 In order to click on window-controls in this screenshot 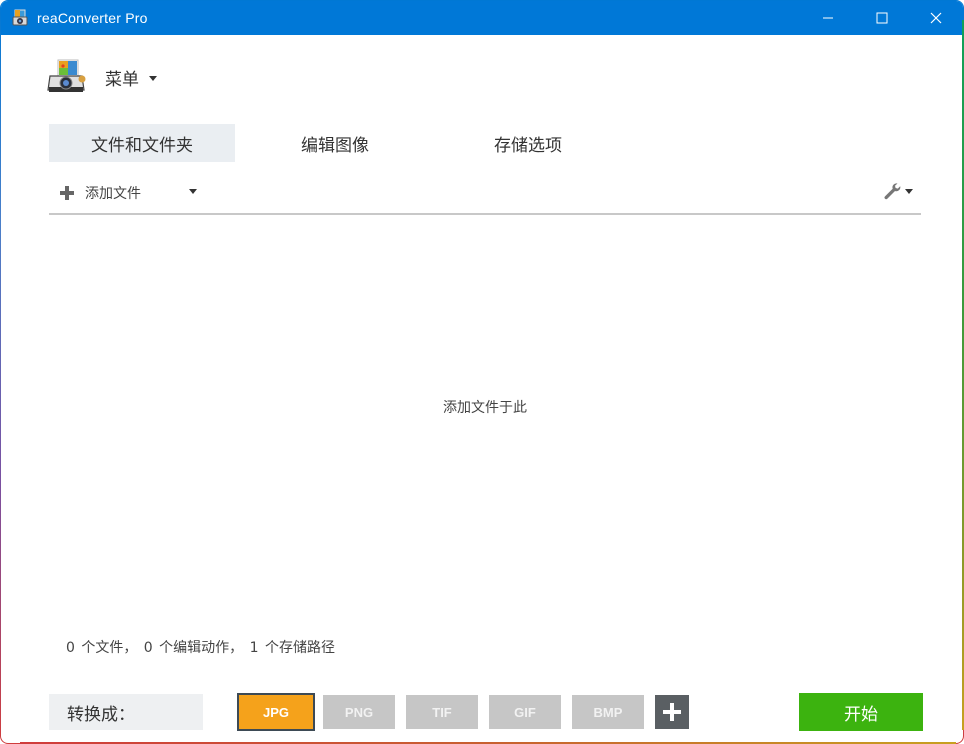, I will do `click(882, 18)`.